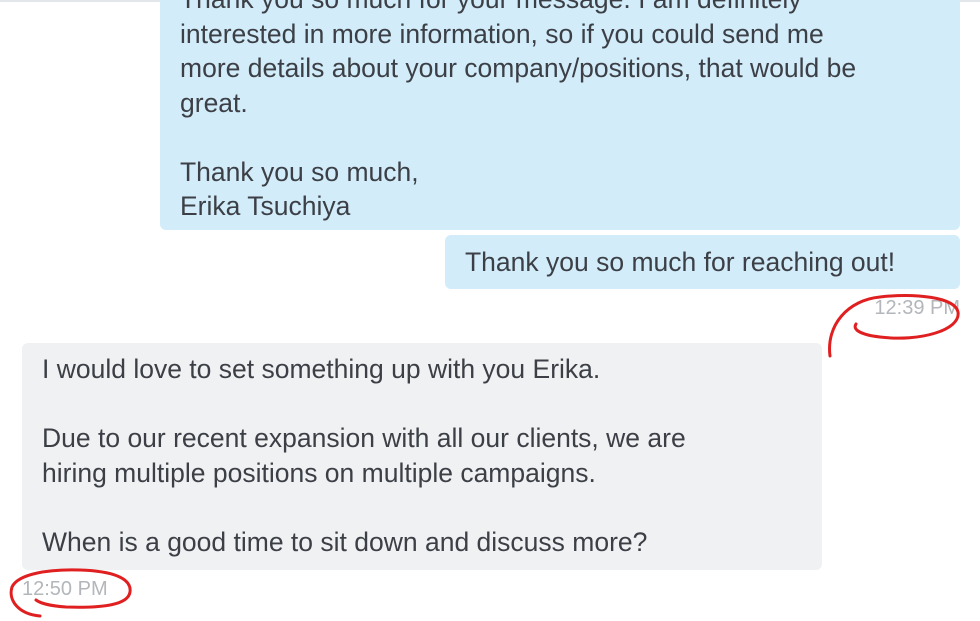  Describe the element at coordinates (214, 102) in the screenshot. I see `message-line: great.` at that location.